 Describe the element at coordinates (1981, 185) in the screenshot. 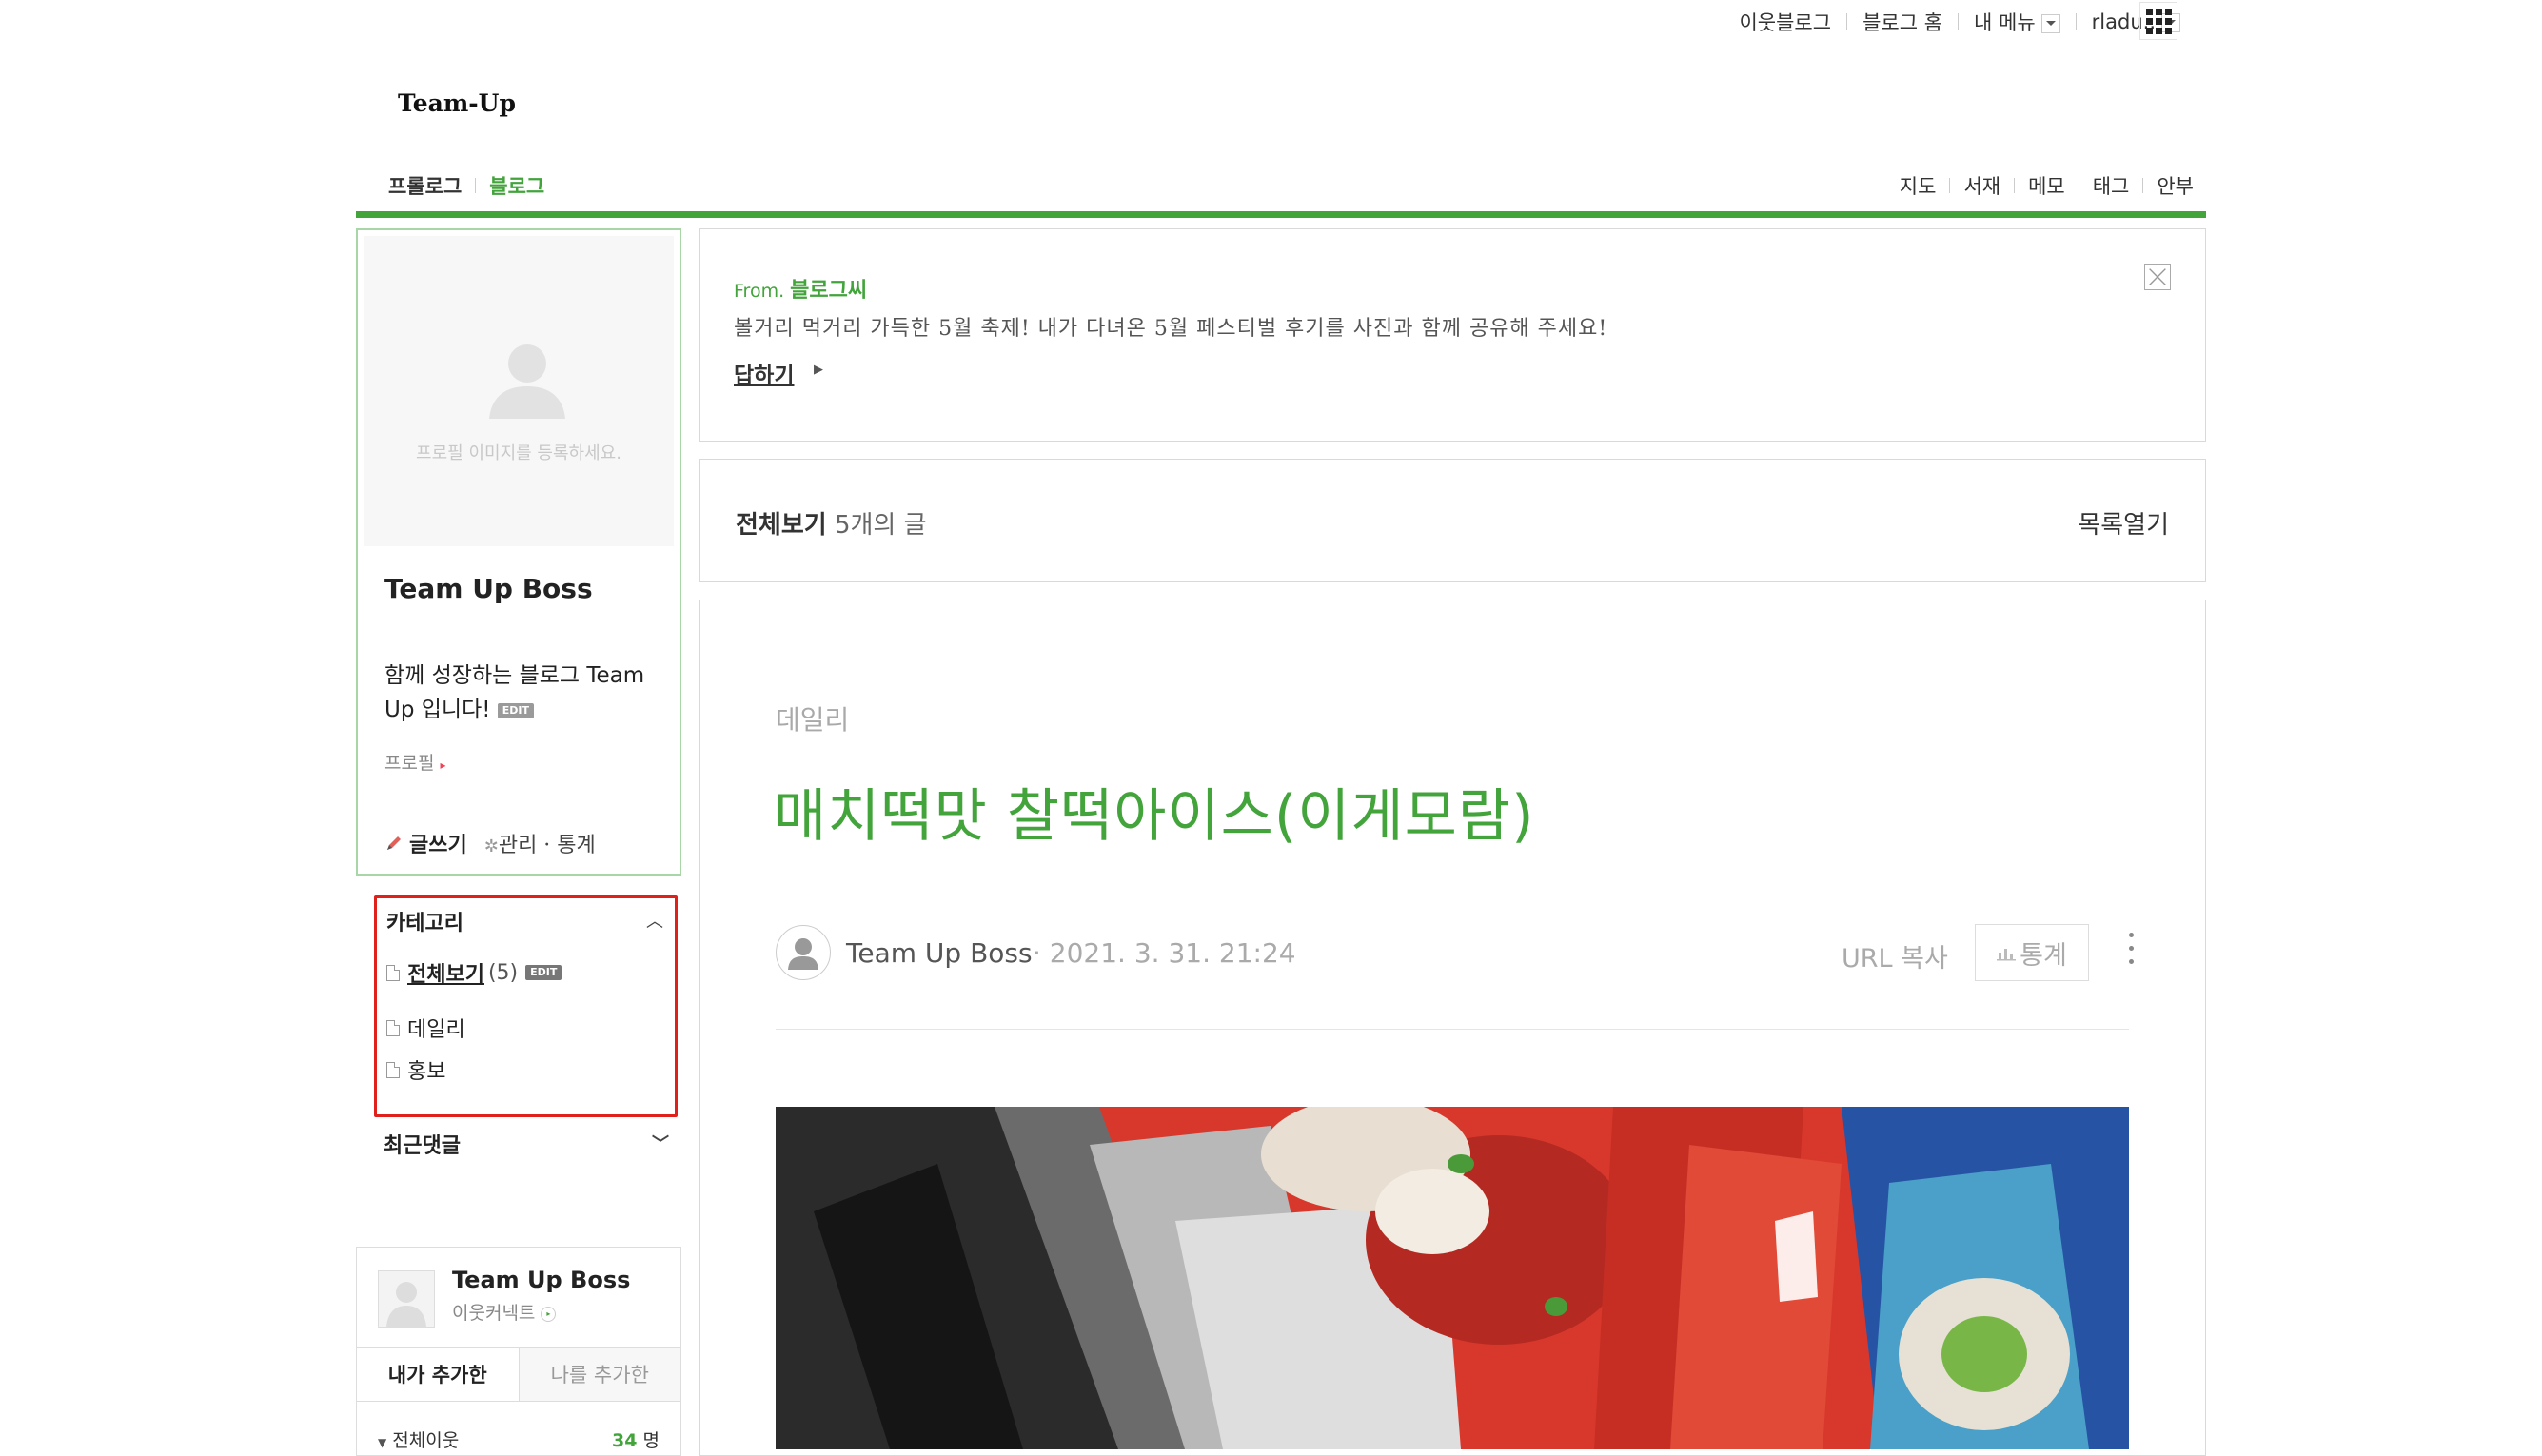

I see `menu-library: 서재` at that location.